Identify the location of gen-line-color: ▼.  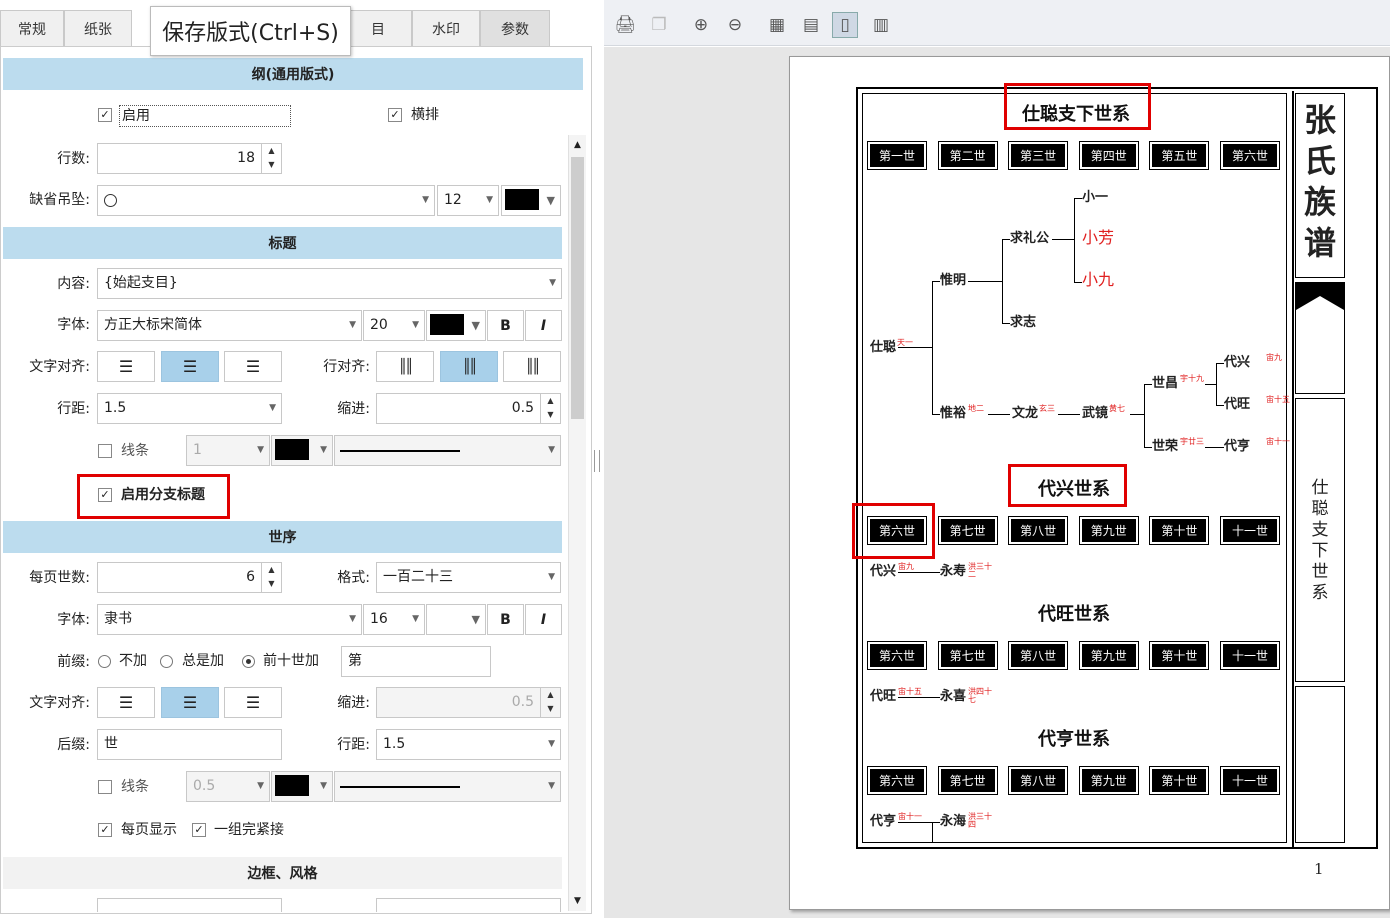
(302, 786).